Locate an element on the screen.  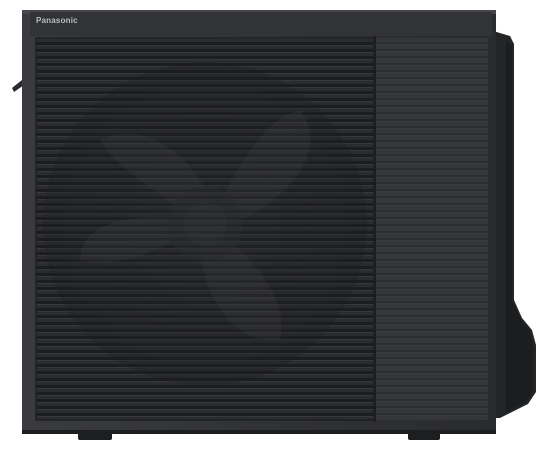
top-band is located at coordinates (261, 24).